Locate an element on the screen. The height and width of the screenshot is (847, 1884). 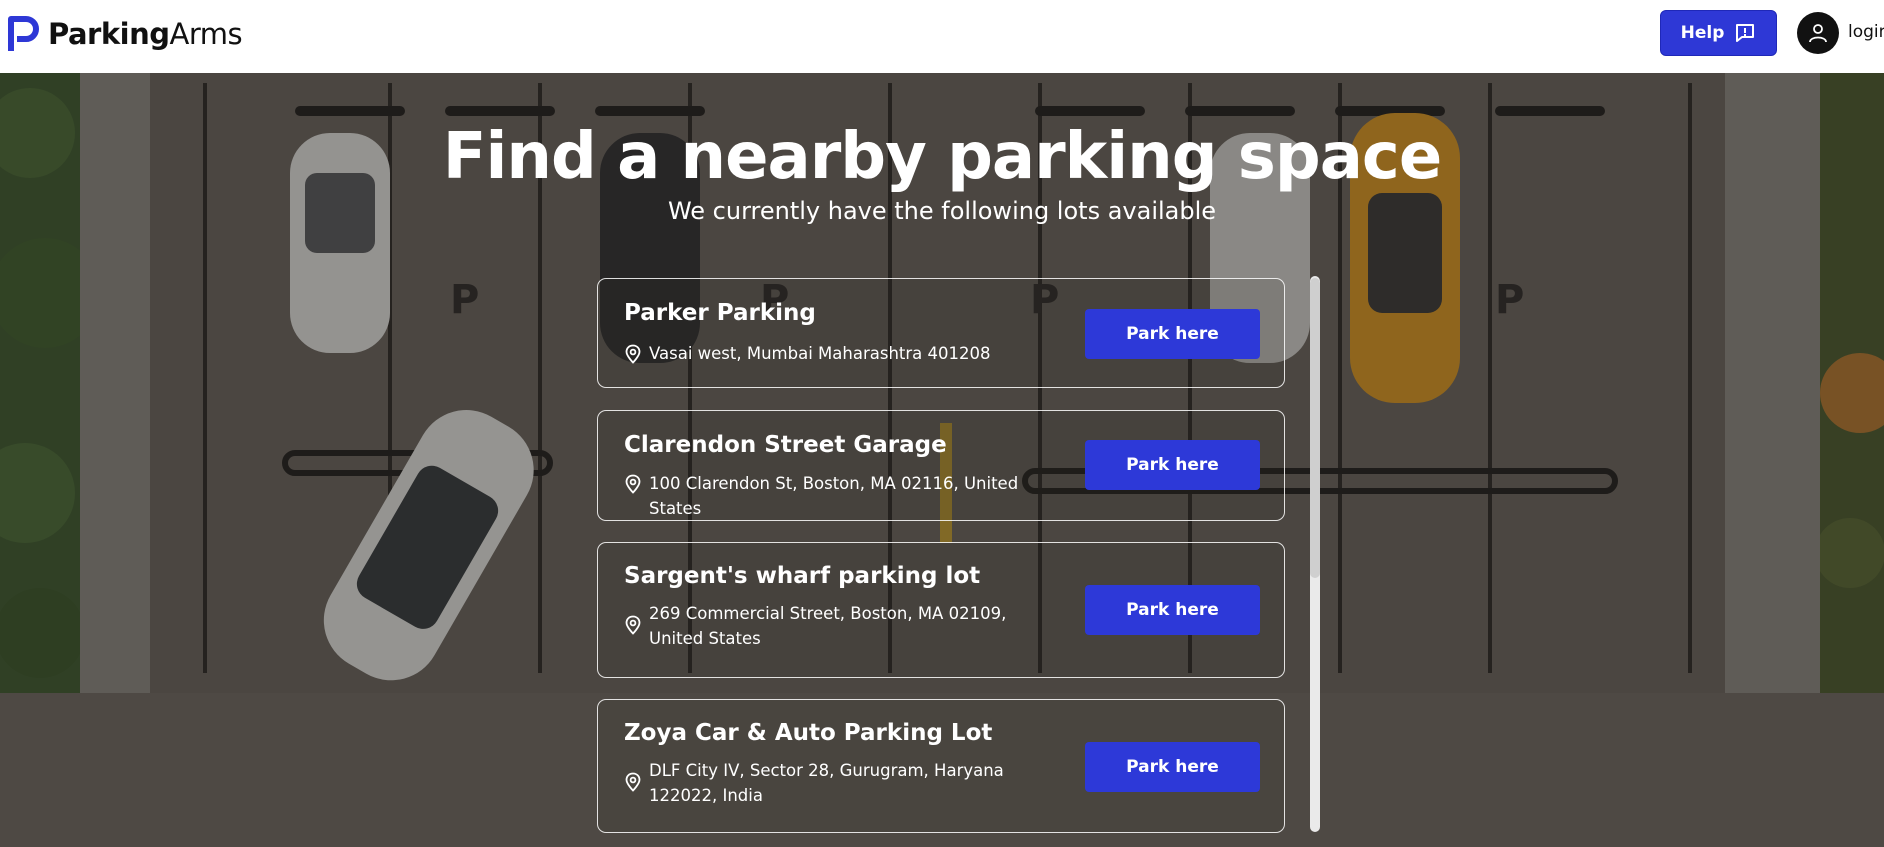
lot-name: Parker Parking is located at coordinates (720, 313).